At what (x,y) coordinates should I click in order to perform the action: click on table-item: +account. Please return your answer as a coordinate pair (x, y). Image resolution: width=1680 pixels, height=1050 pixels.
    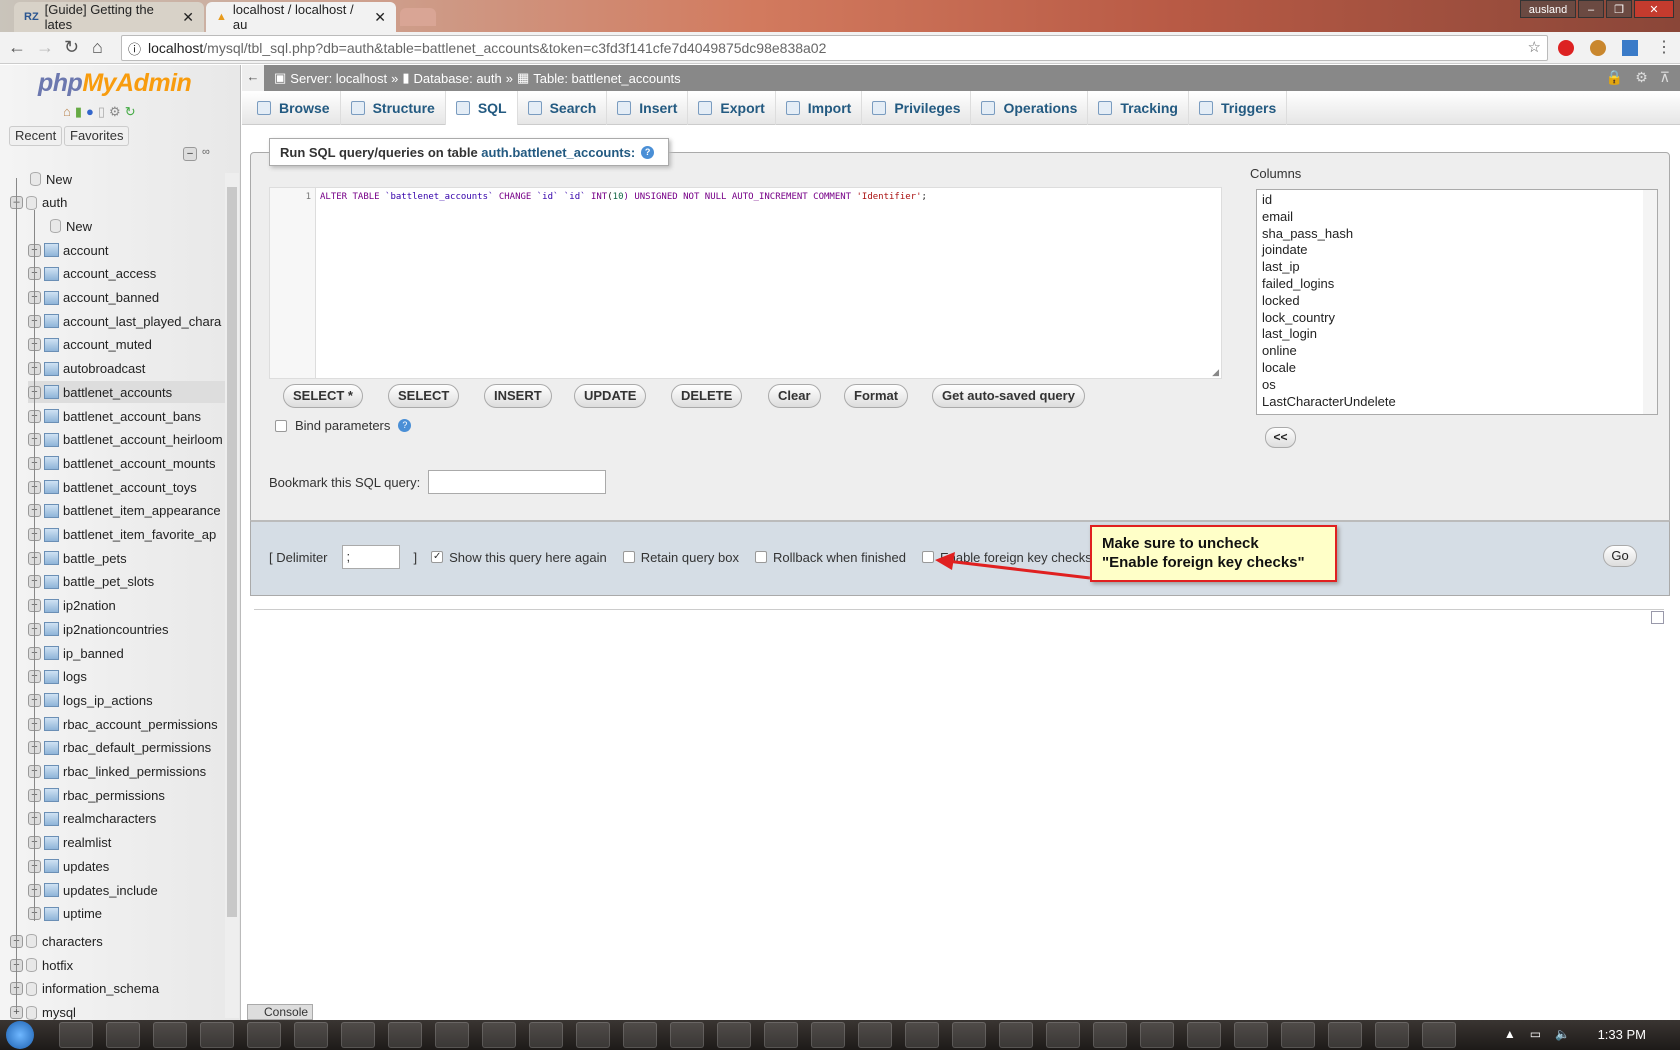
    Looking at the image, I should click on (126, 250).